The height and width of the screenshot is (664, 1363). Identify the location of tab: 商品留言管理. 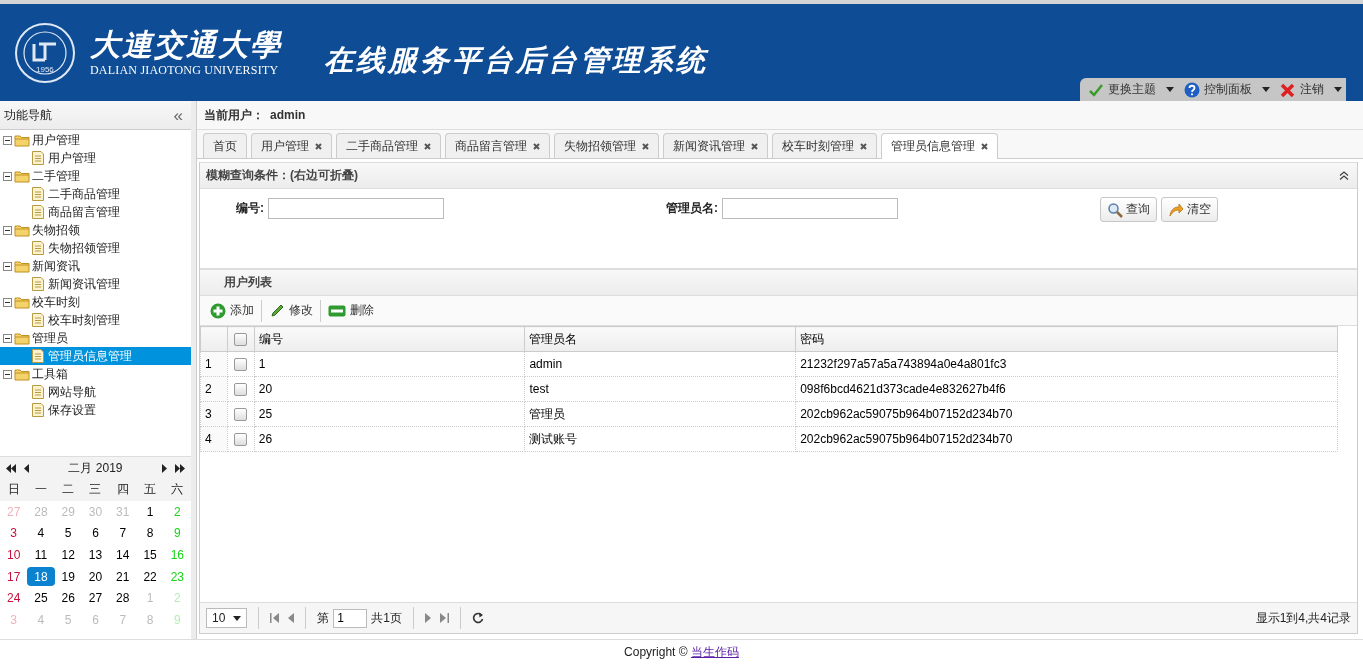
(497, 145).